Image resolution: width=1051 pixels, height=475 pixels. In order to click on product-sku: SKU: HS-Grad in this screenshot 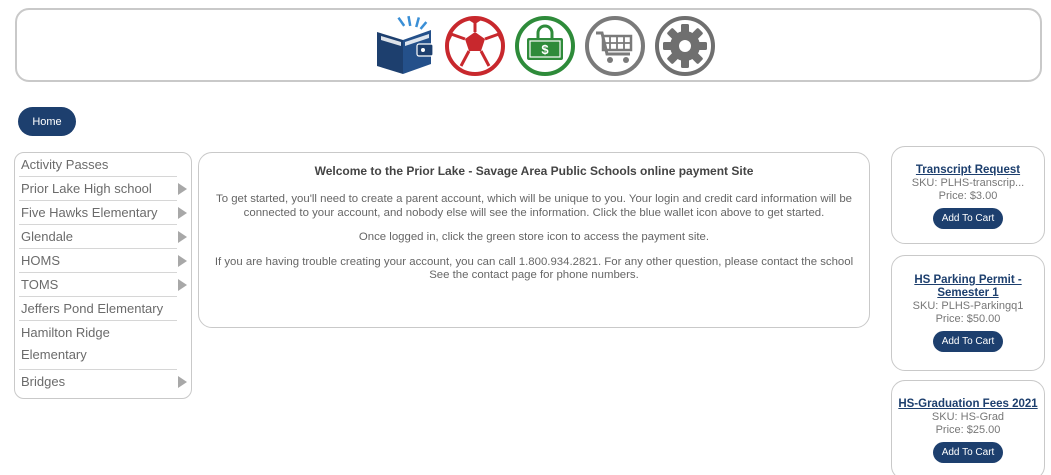, I will do `click(968, 417)`.